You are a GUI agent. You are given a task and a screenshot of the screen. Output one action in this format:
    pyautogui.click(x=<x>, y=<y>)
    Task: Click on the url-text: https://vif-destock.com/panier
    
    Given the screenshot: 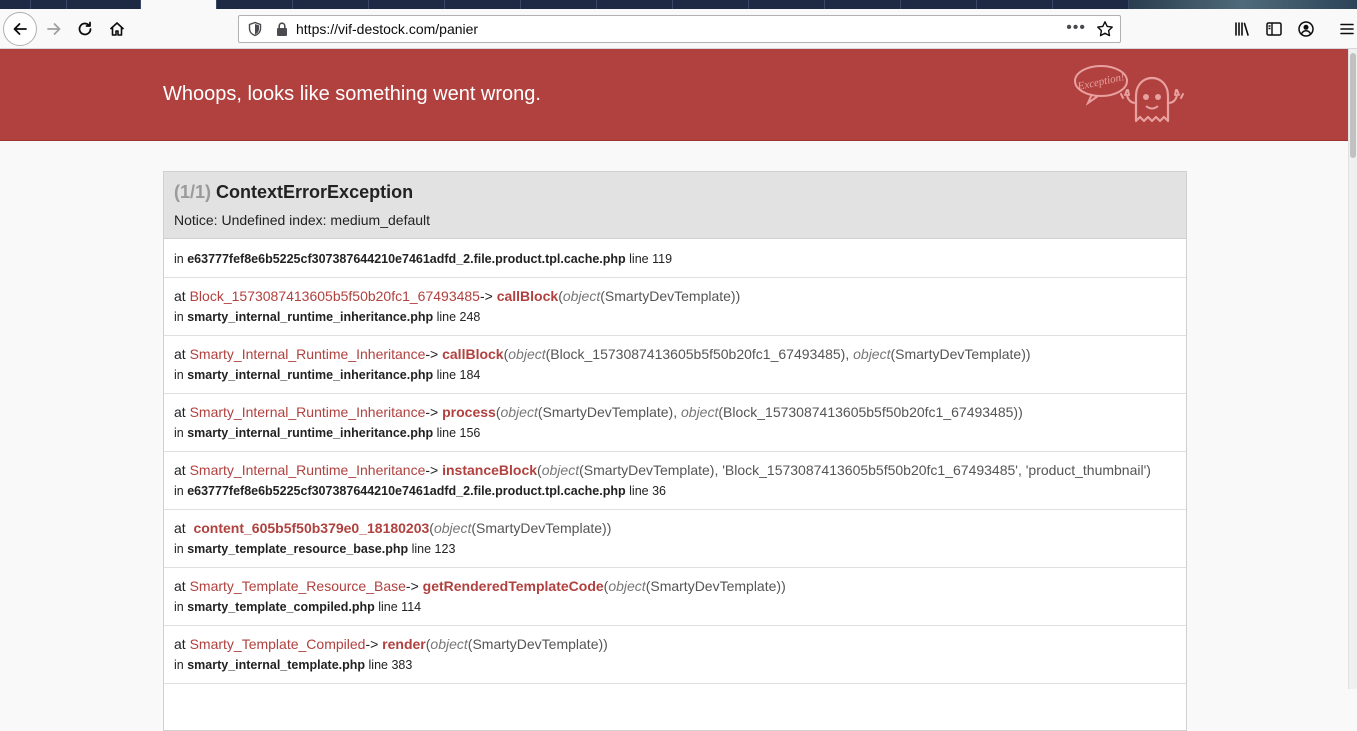 What is the action you would take?
    pyautogui.click(x=387, y=29)
    